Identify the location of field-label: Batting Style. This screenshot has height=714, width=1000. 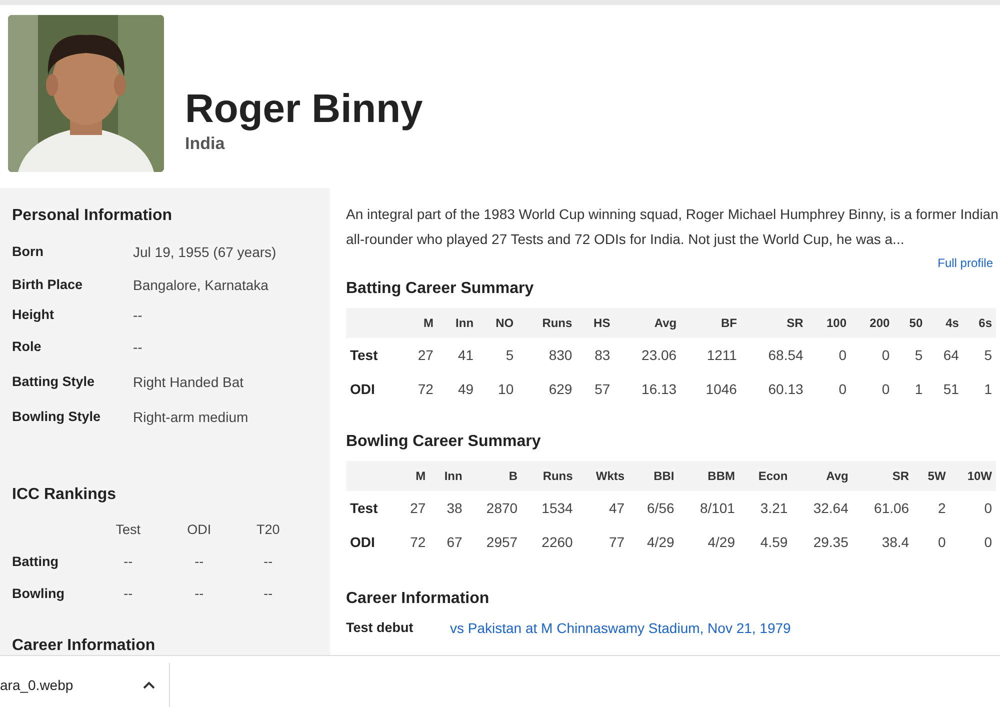
(54, 382).